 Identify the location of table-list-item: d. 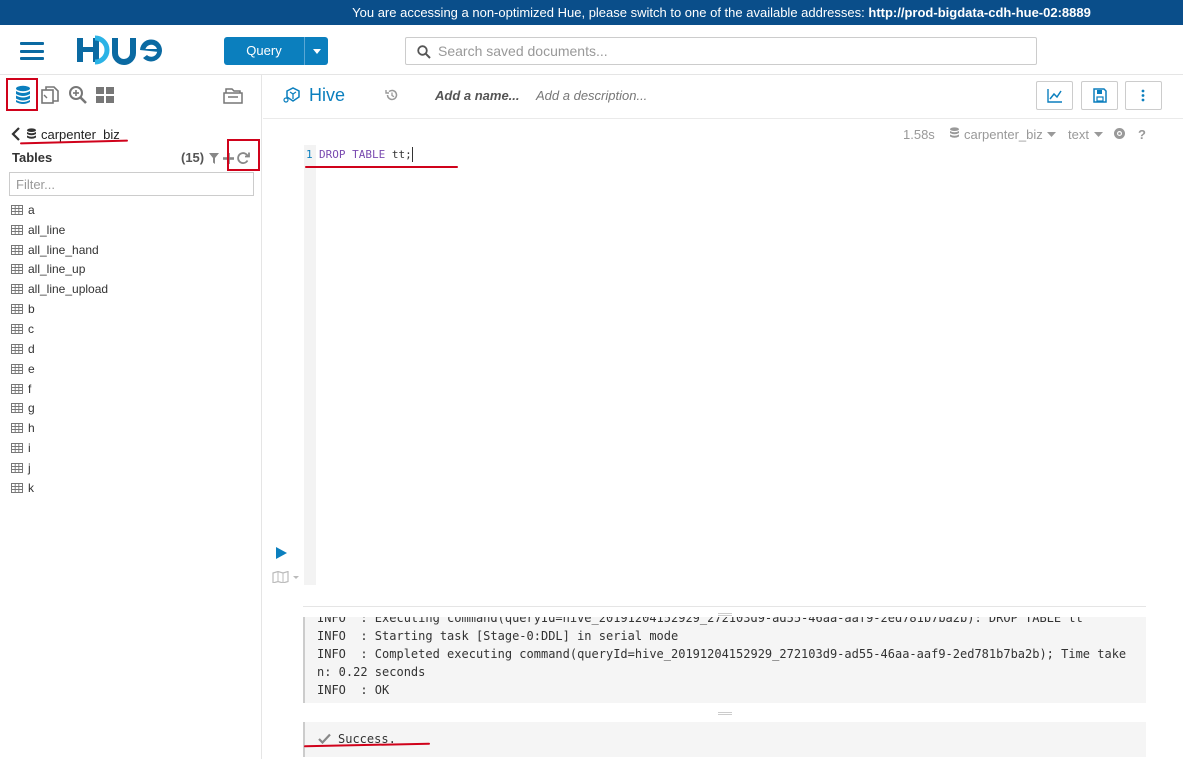
(131, 349).